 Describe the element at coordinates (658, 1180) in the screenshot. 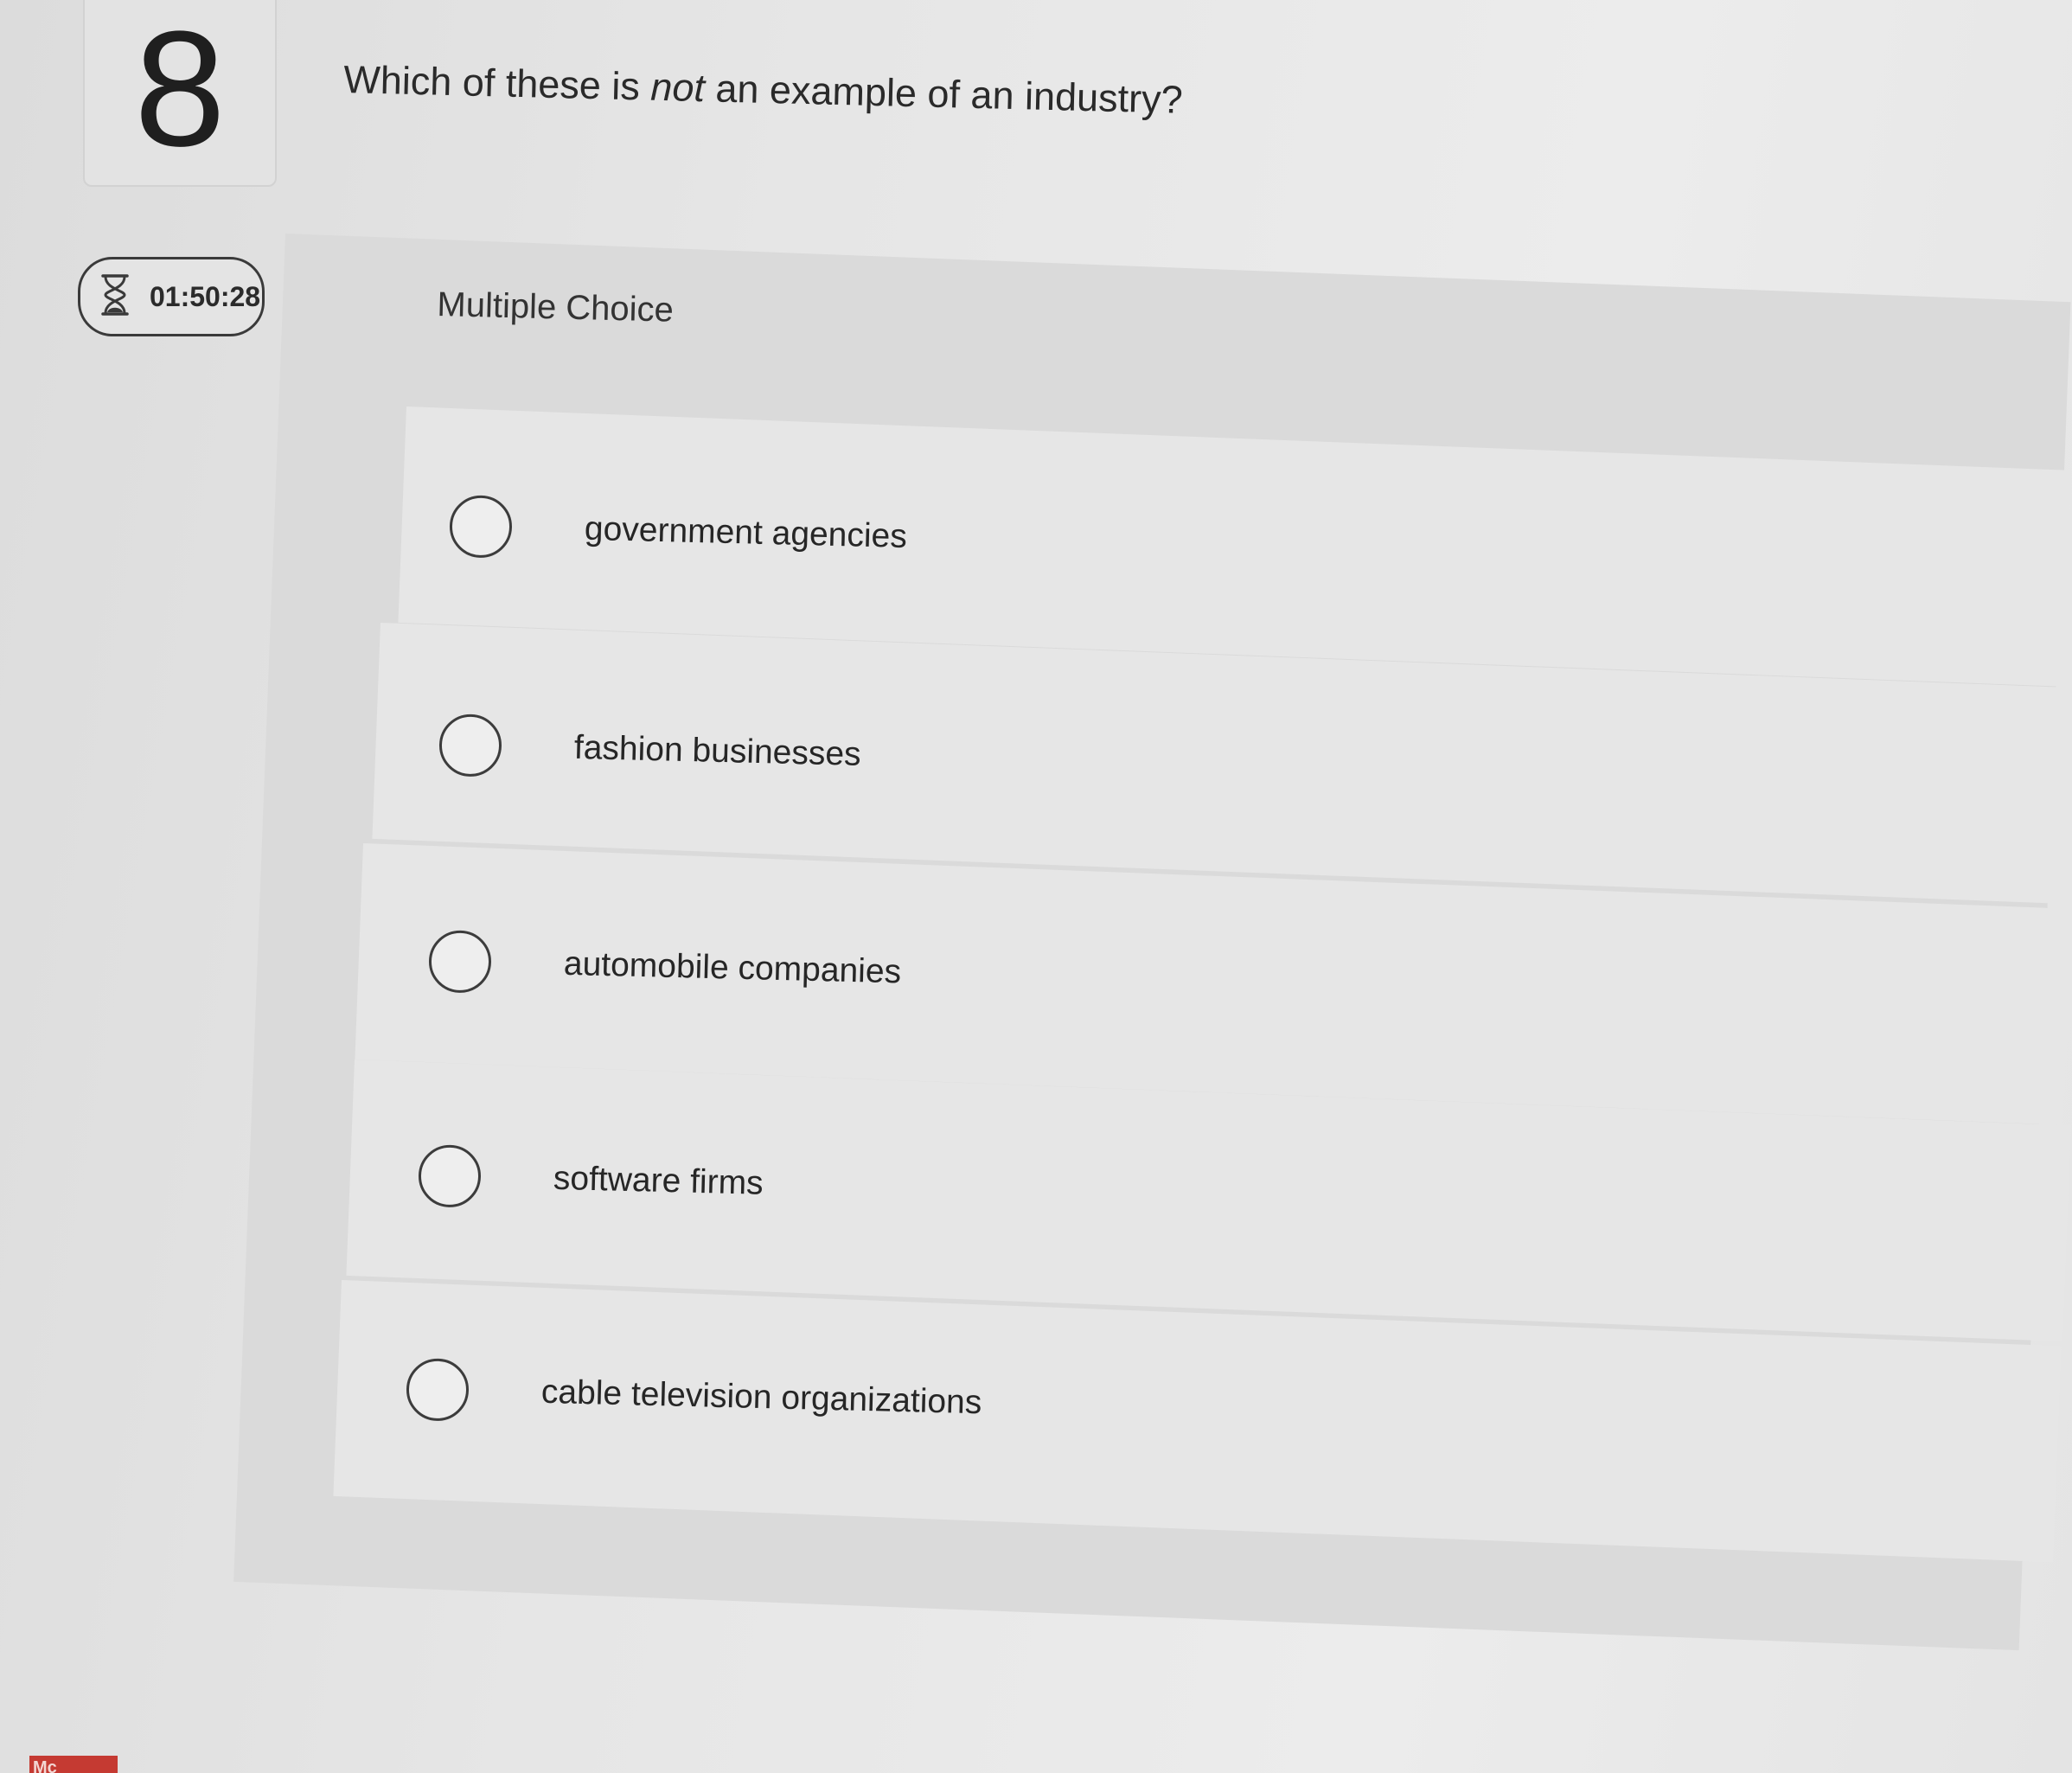

I see `answer-option-label: software firms` at that location.